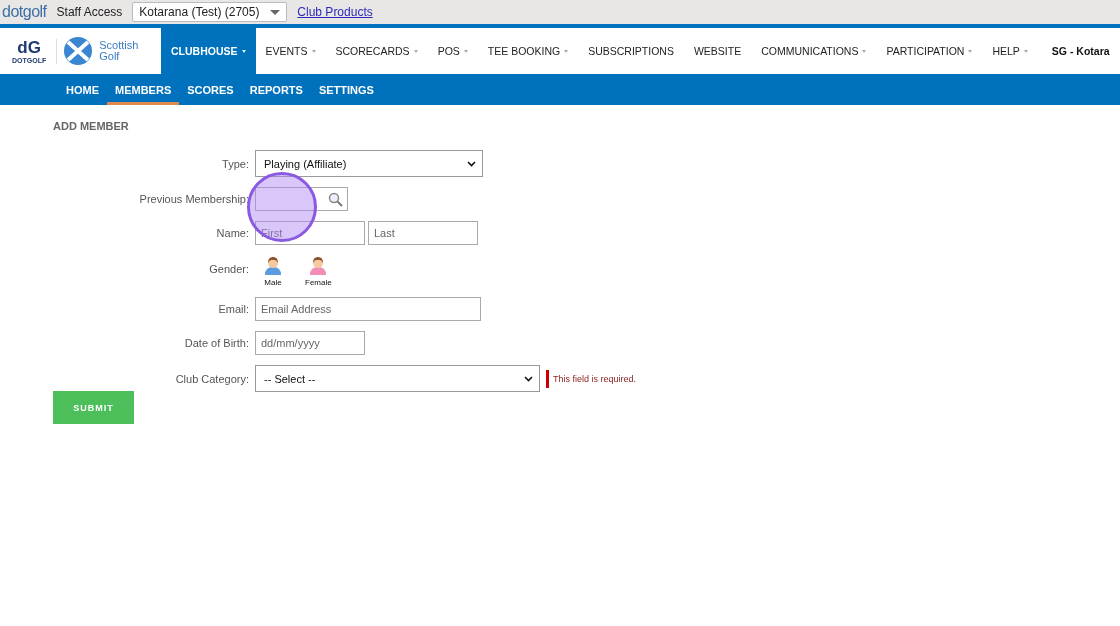 The width and height of the screenshot is (1120, 626). What do you see at coordinates (335, 12) in the screenshot?
I see `club-products-link: Club Products` at bounding box center [335, 12].